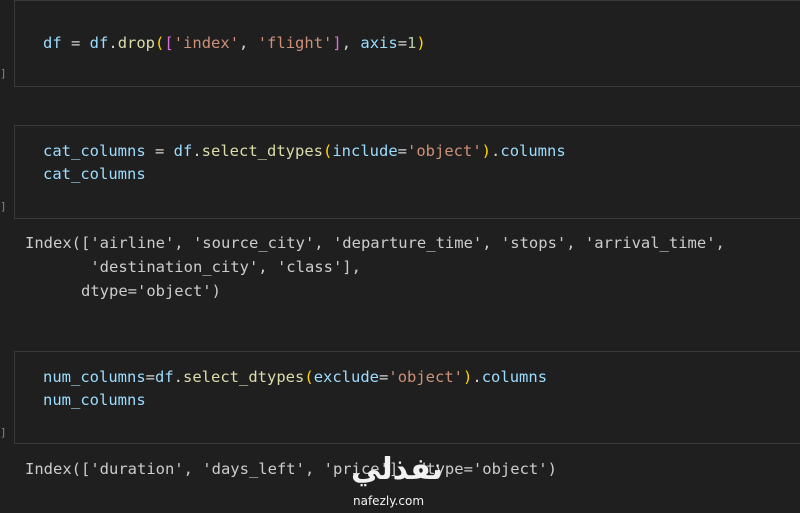  Describe the element at coordinates (123, 291) in the screenshot. I see `cell-2-output-line-3: dtype='object')` at that location.